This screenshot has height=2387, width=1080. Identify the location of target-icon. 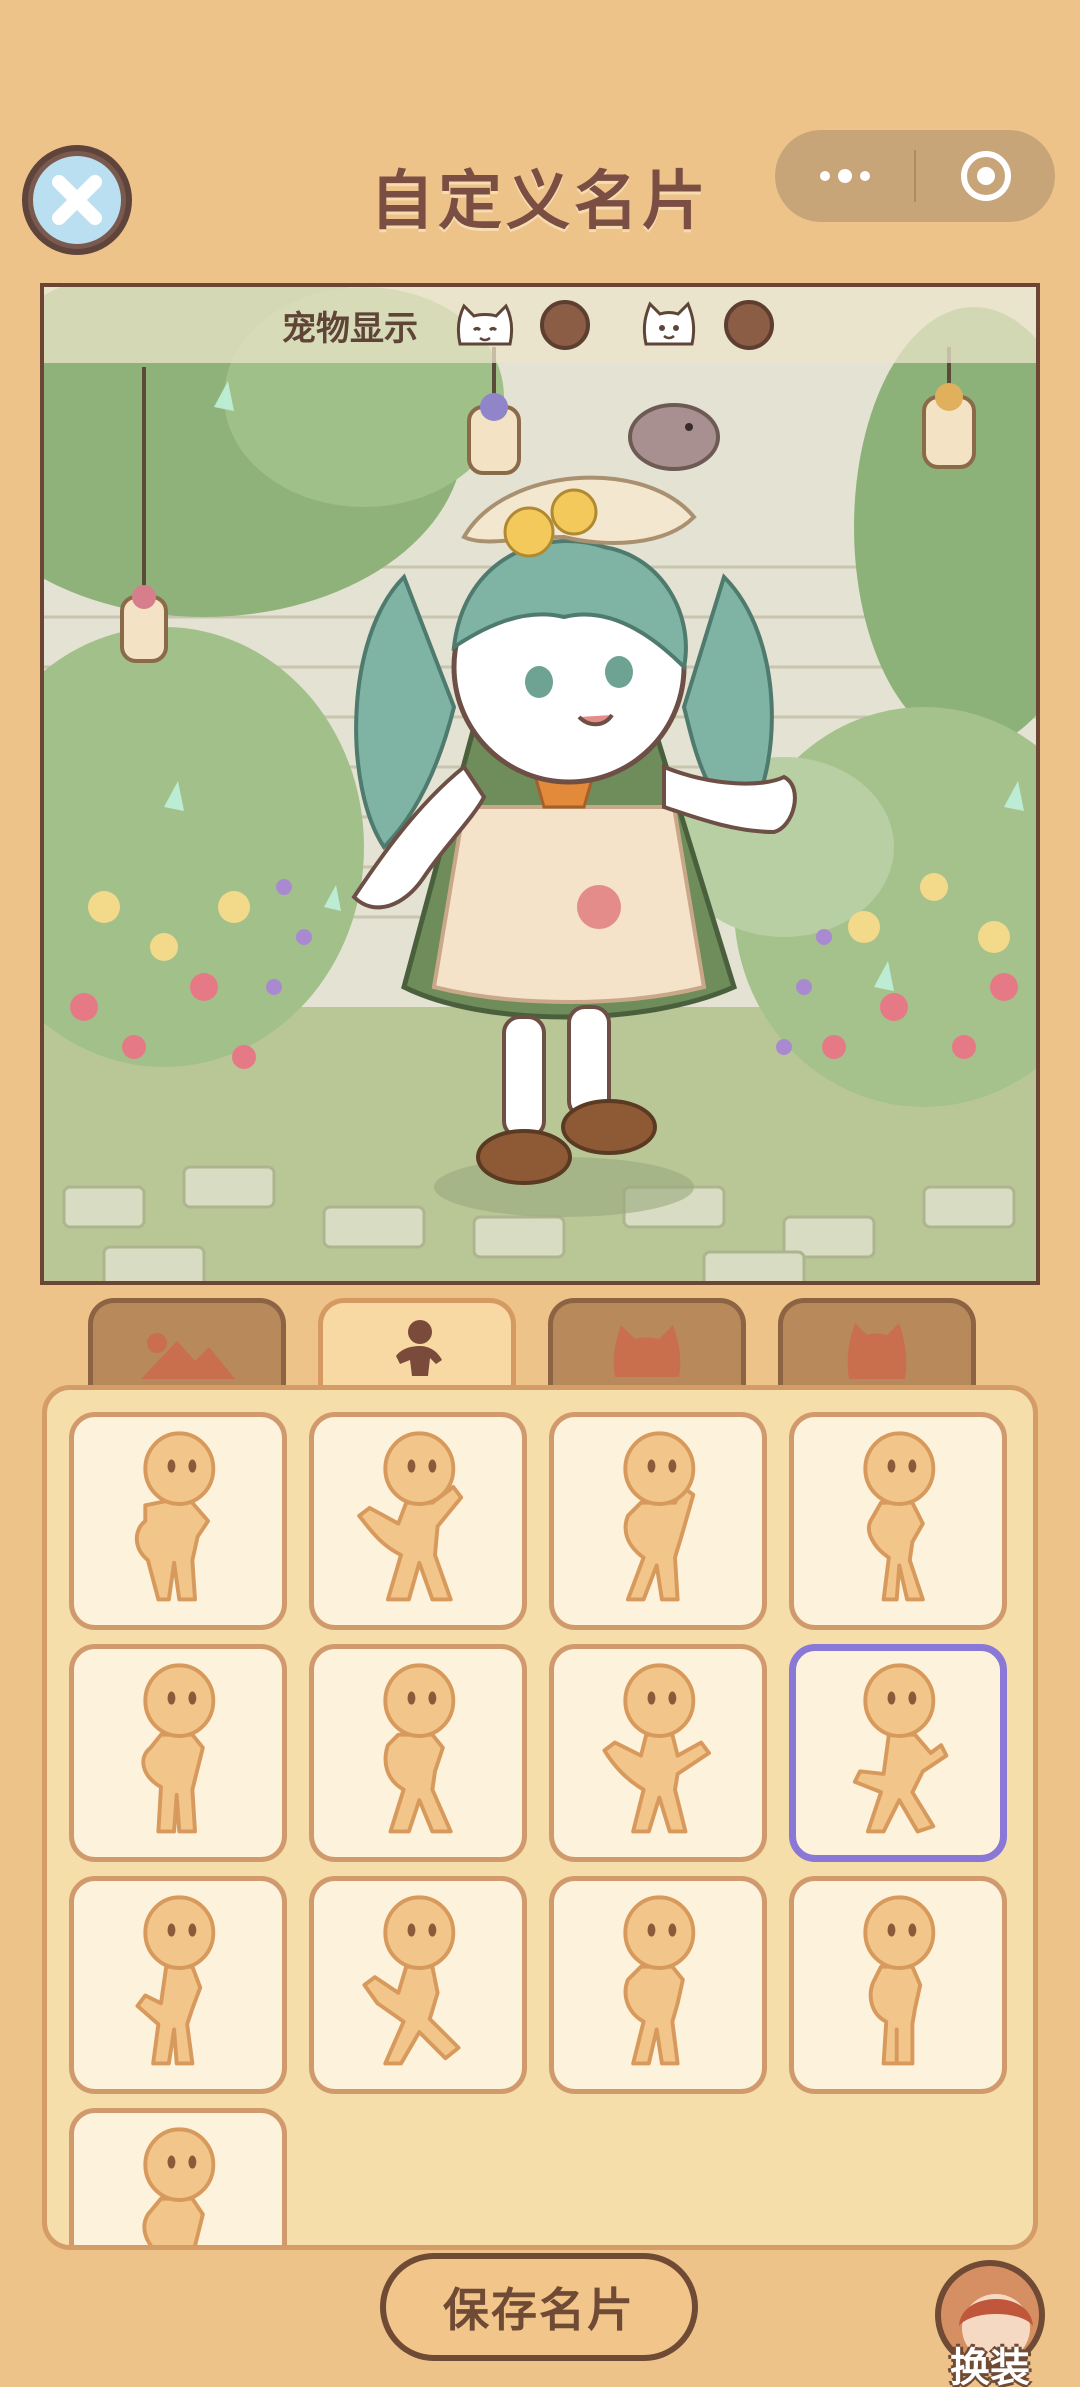
(985, 176).